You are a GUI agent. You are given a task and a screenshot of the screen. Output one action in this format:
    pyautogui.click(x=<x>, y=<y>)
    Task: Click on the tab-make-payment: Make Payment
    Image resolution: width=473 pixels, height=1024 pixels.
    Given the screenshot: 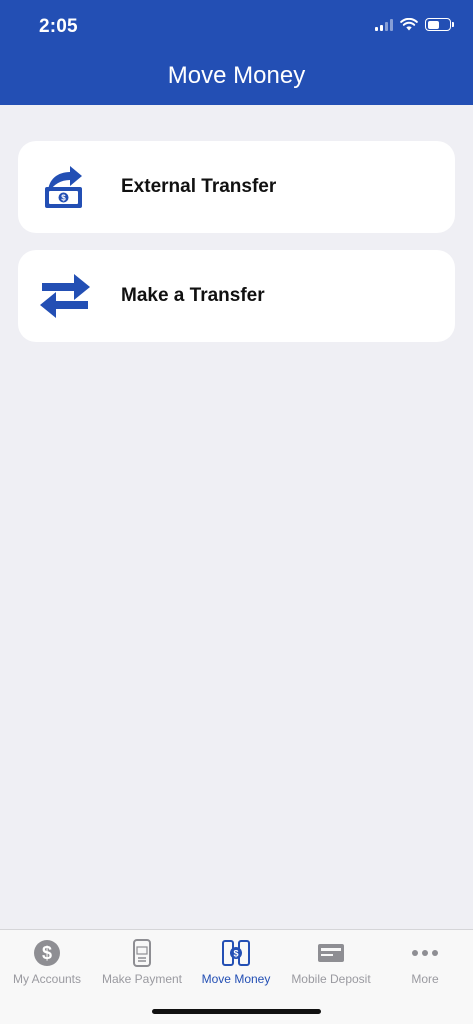 What is the action you would take?
    pyautogui.click(x=142, y=962)
    